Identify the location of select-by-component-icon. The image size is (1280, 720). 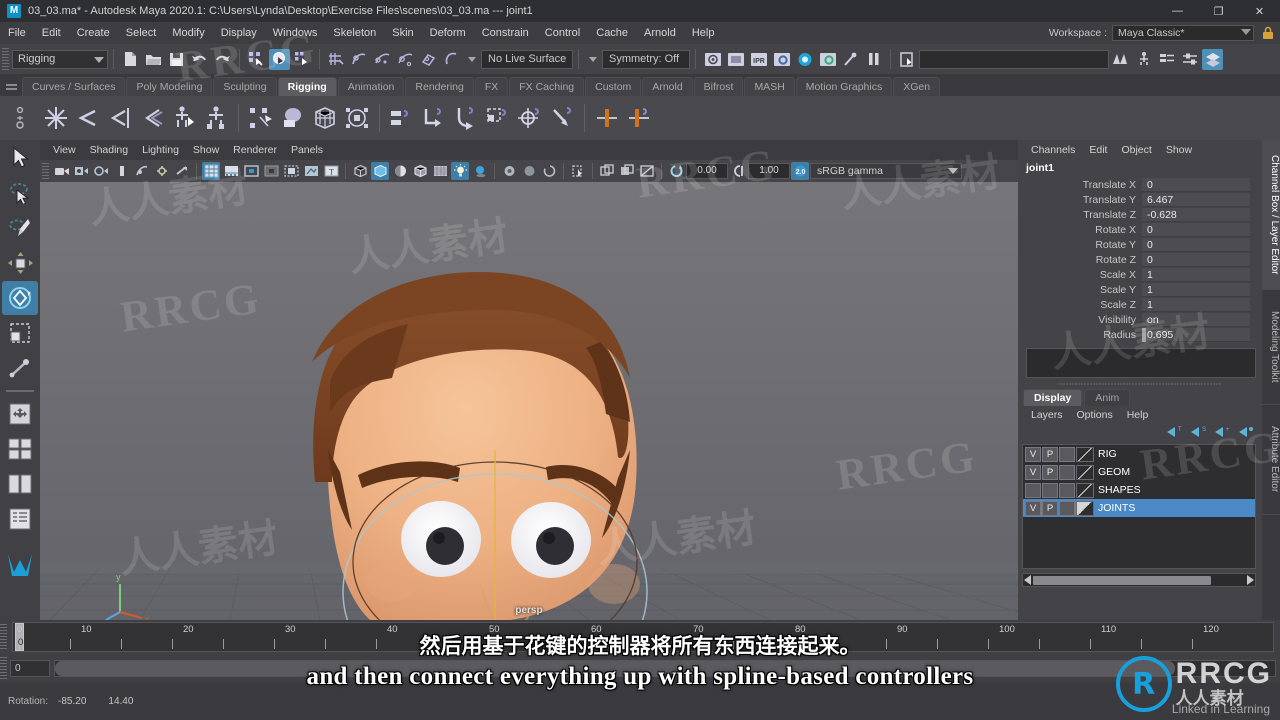
(302, 59).